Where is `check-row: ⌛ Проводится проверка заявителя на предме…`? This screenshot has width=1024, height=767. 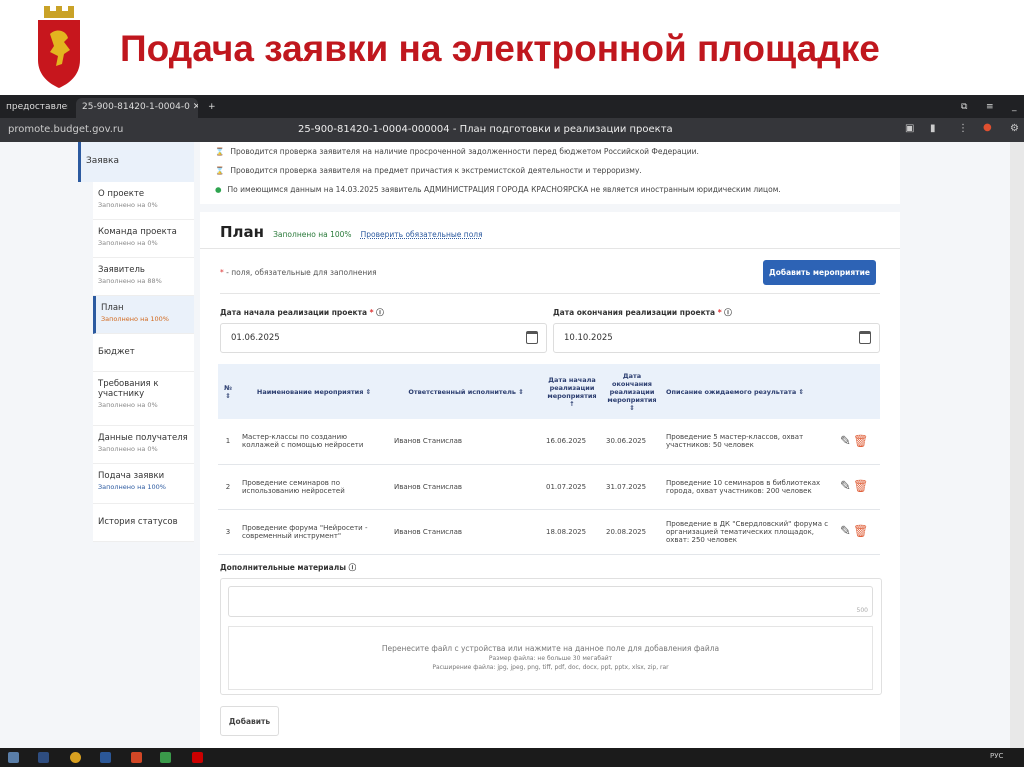
check-row: ⌛ Проводится проверка заявителя на предме… is located at coordinates (550, 170).